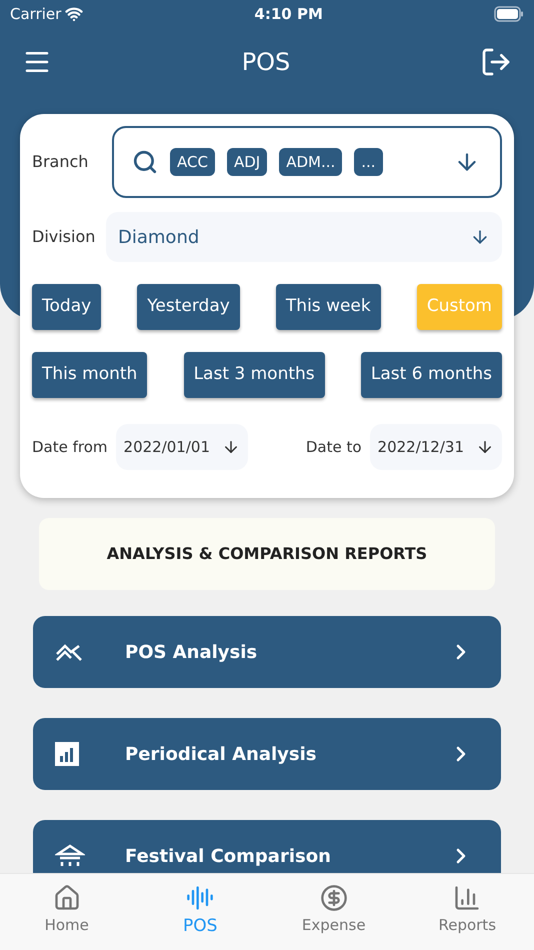  I want to click on page-title: POS, so click(266, 62).